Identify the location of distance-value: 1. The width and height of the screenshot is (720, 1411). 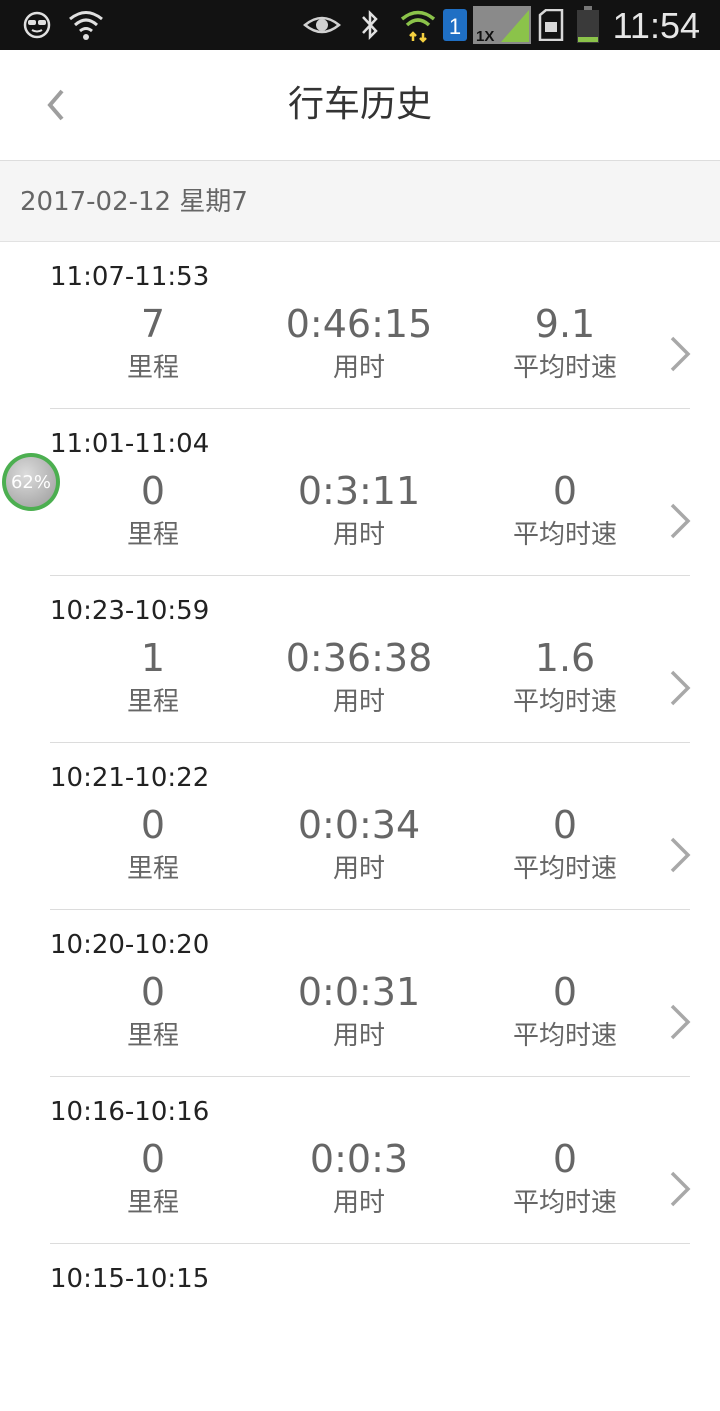
(153, 658).